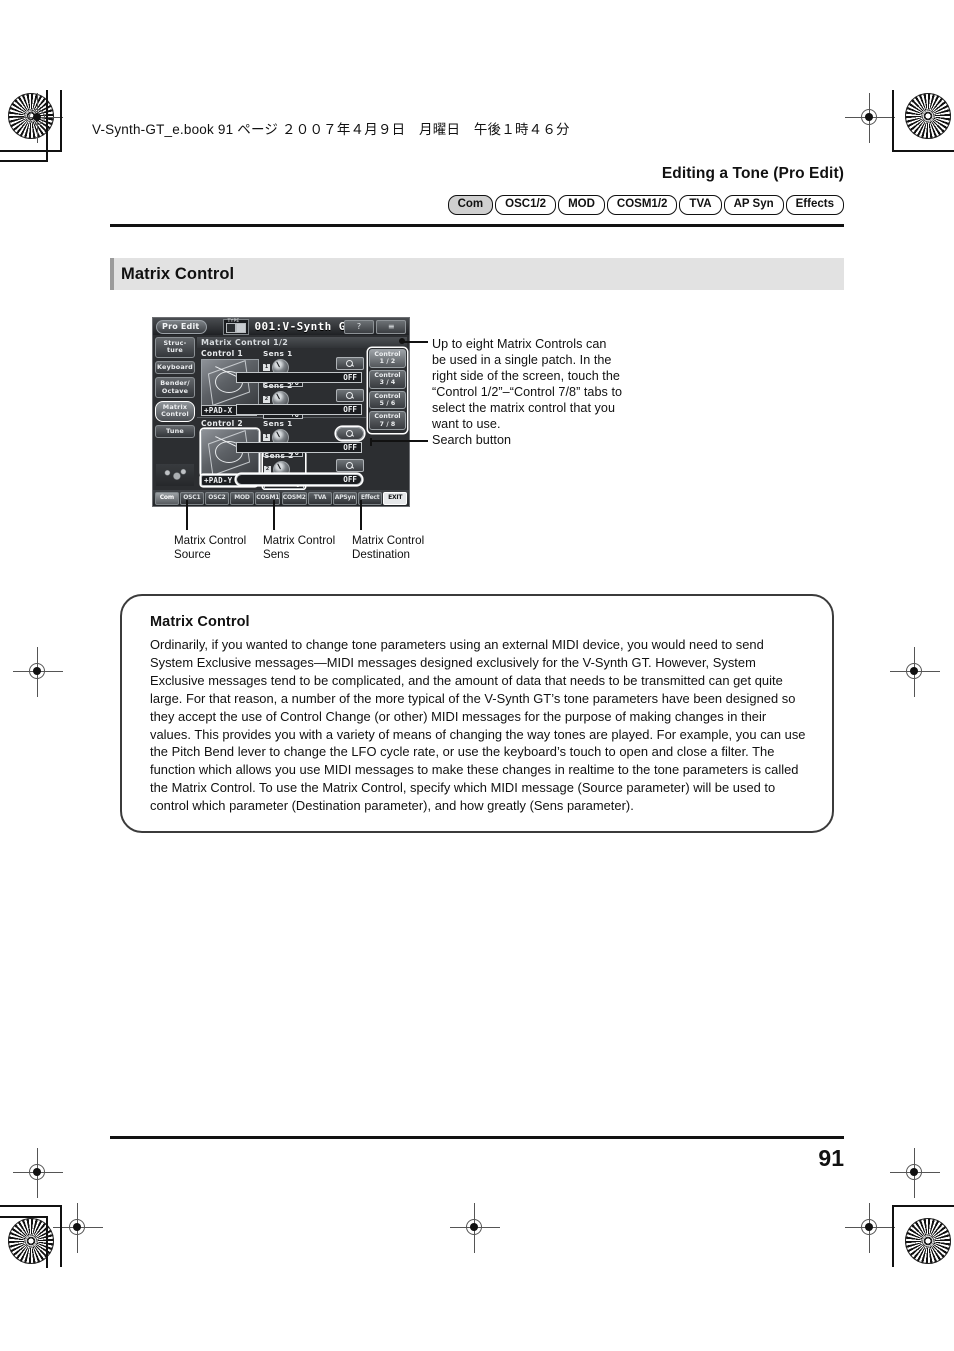 This screenshot has width=954, height=1351. Describe the element at coordinates (61, 1236) in the screenshot. I see `crop-mark-bottom-left-v` at that location.